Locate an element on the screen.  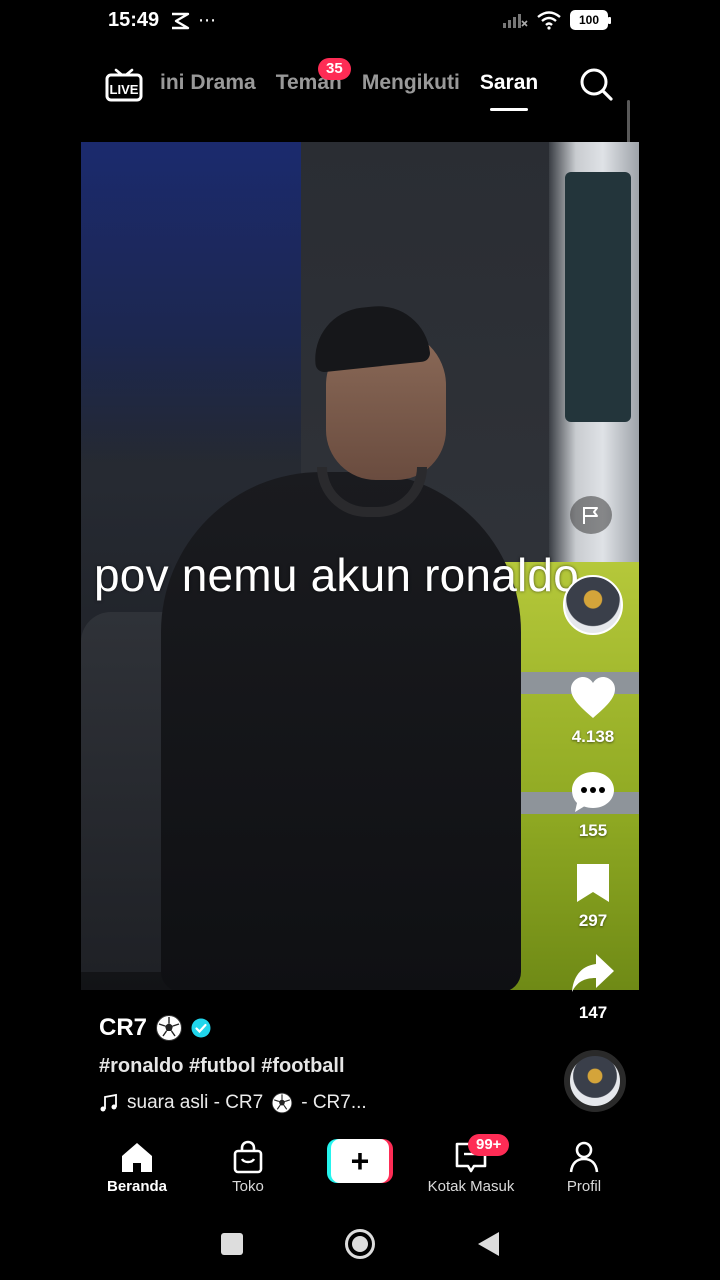
favorite-count: 297 is located at coordinates (593, 920).